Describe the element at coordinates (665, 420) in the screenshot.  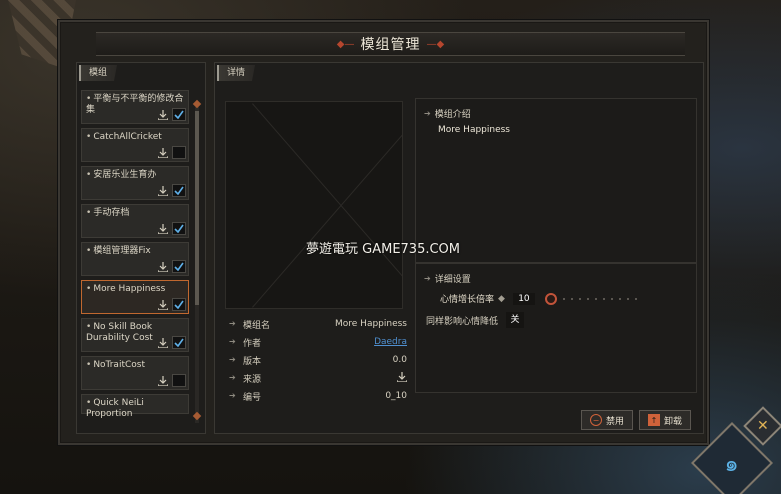
I see `uninstall-button: ↑ 卸载` at that location.